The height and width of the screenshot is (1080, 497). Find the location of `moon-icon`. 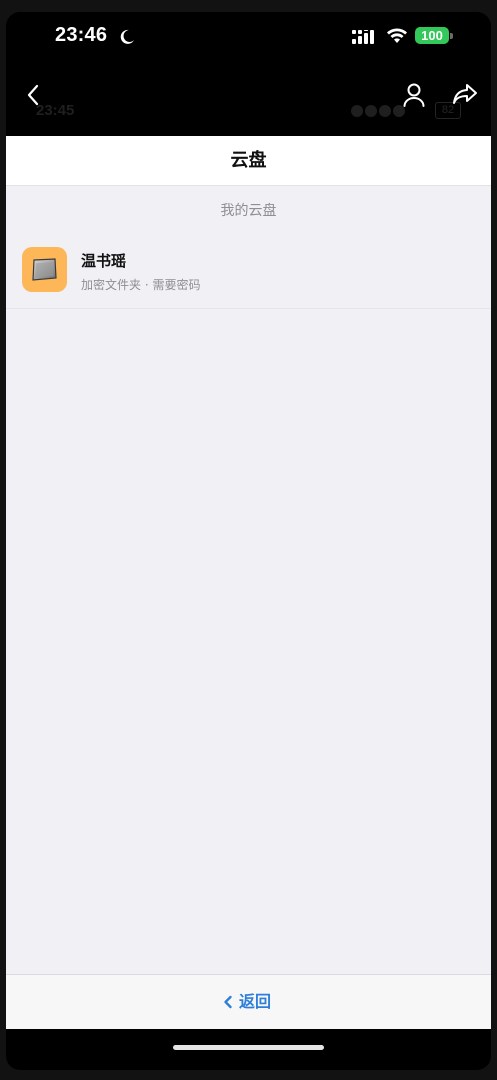

moon-icon is located at coordinates (127, 36).